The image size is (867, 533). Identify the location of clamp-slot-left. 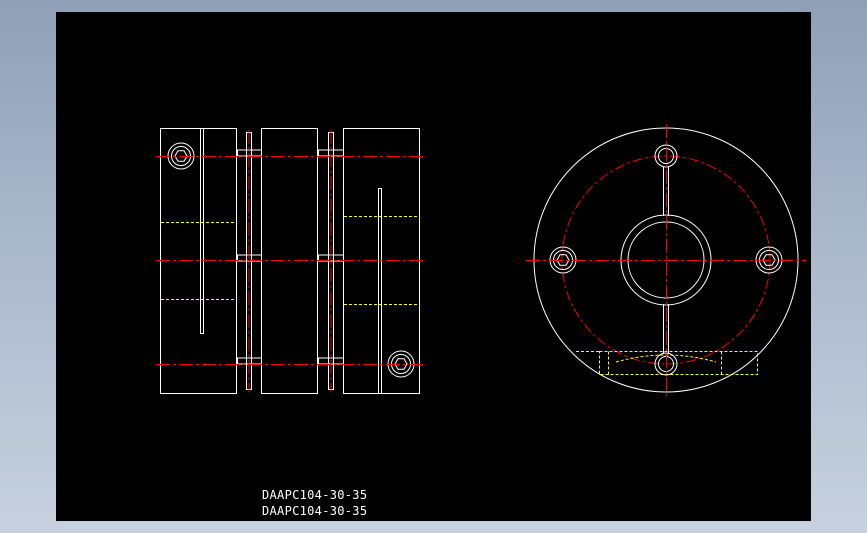
(202, 231).